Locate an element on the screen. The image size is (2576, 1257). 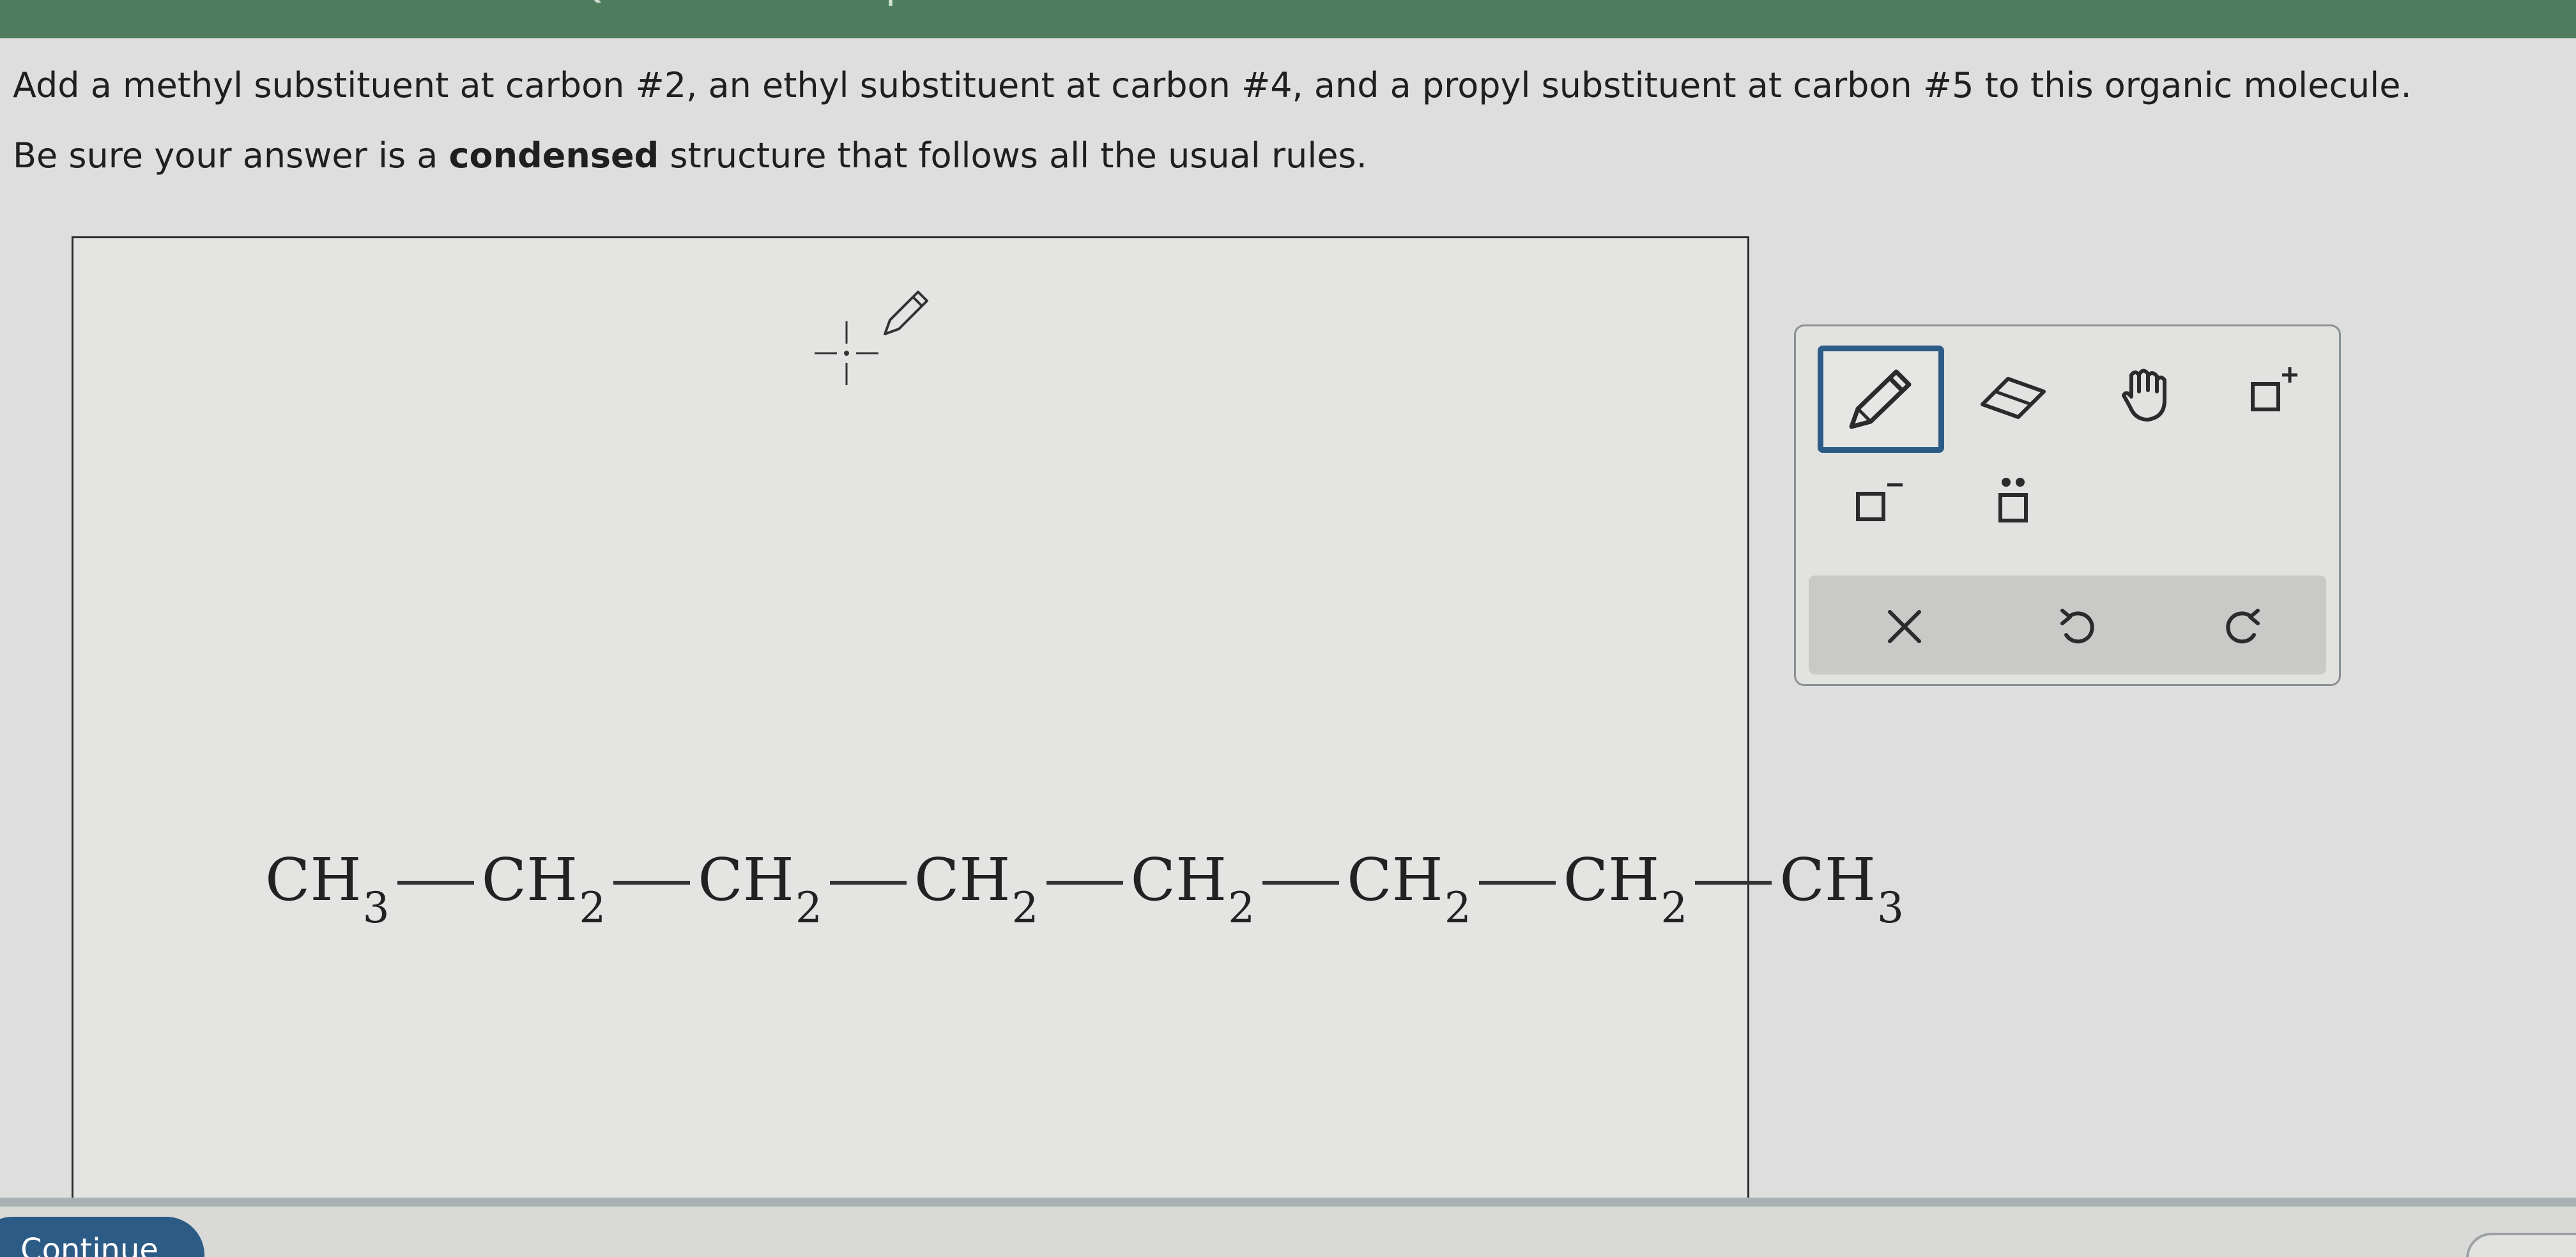
add-charge-icon is located at coordinates (2274, 389).